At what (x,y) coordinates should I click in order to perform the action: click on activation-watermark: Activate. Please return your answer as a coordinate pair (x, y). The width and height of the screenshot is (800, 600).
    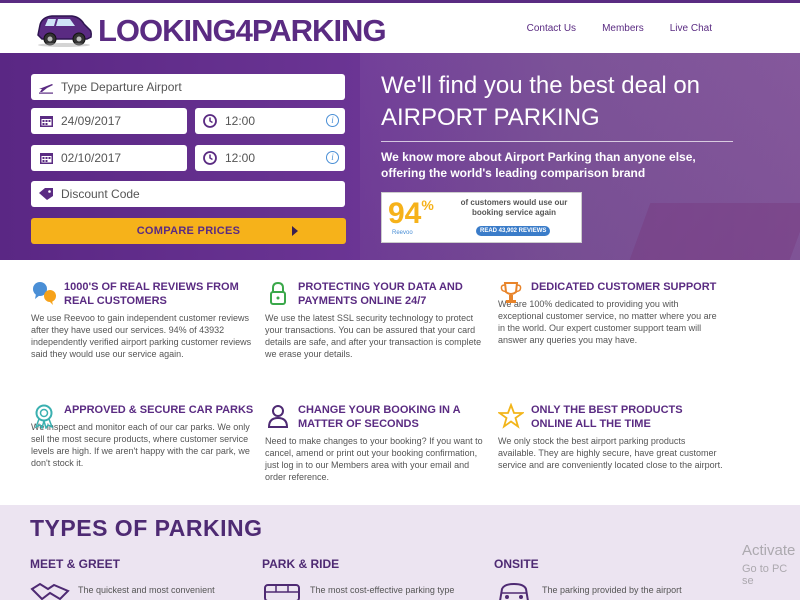
    Looking at the image, I should click on (769, 550).